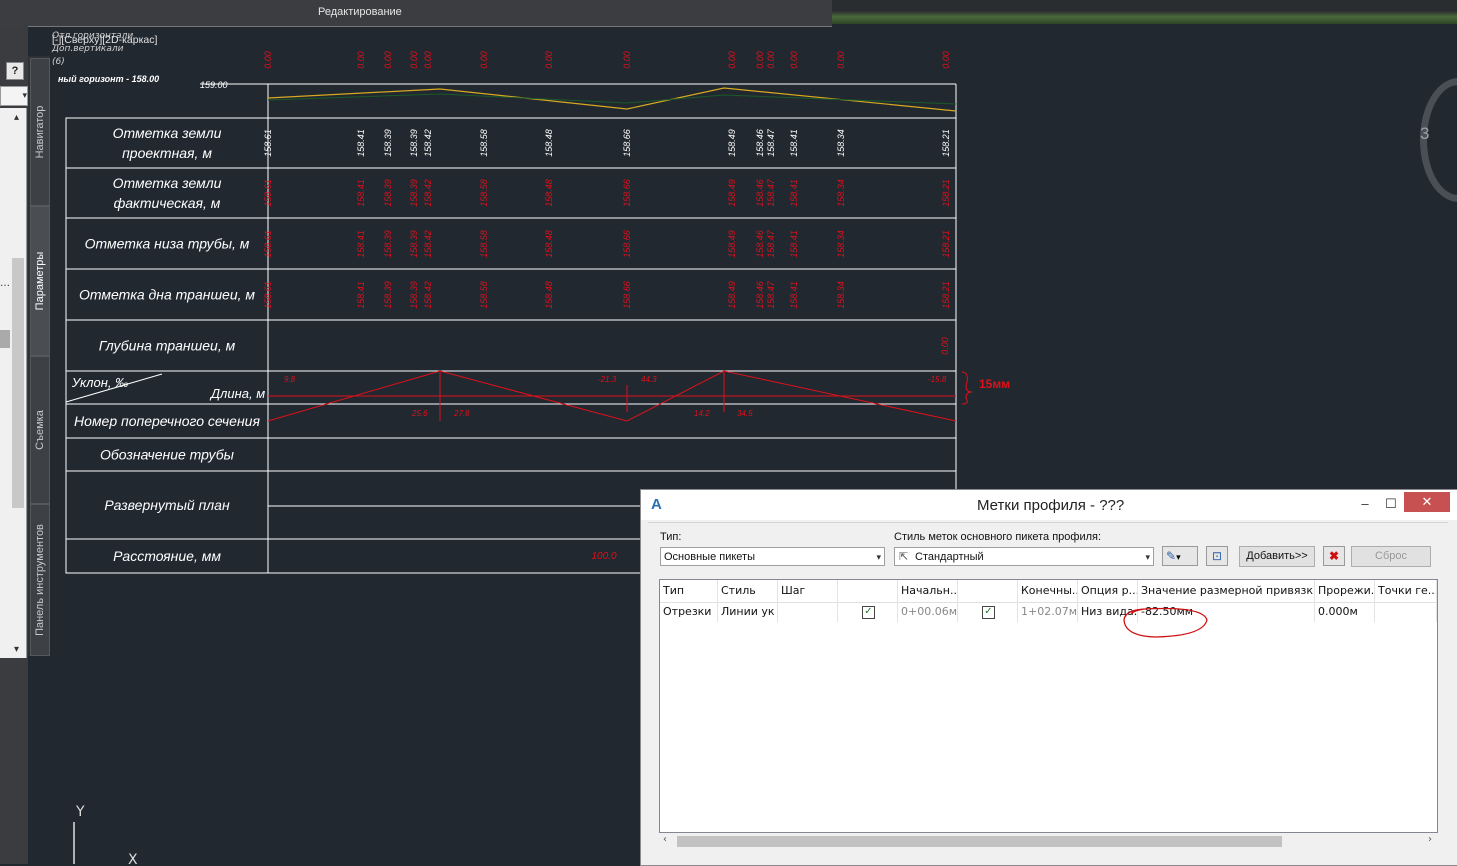 This screenshot has height=866, width=1457. Describe the element at coordinates (1049, 505) in the screenshot. I see `dialog-title-bar: A Метки профиля - ??? – ☐ ✕` at that location.